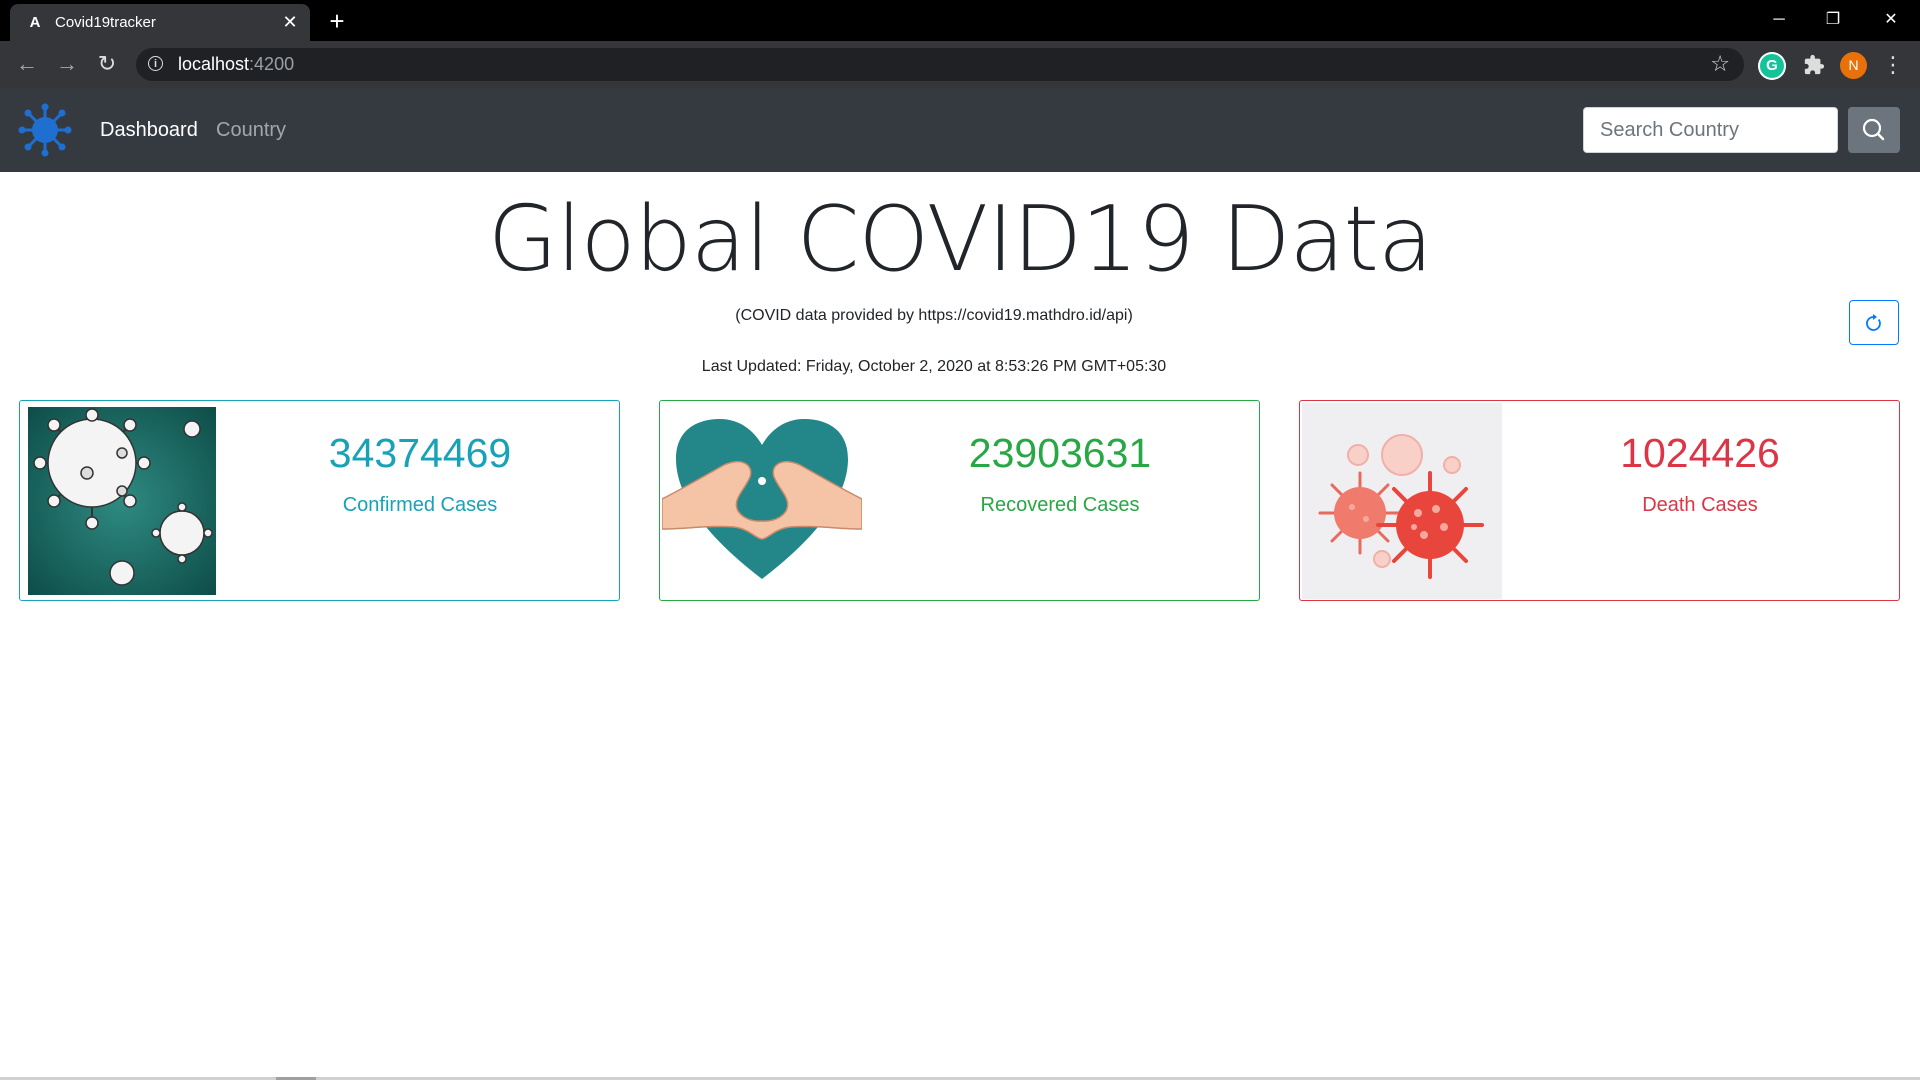  What do you see at coordinates (337, 21) in the screenshot?
I see `new-tab-button: +` at bounding box center [337, 21].